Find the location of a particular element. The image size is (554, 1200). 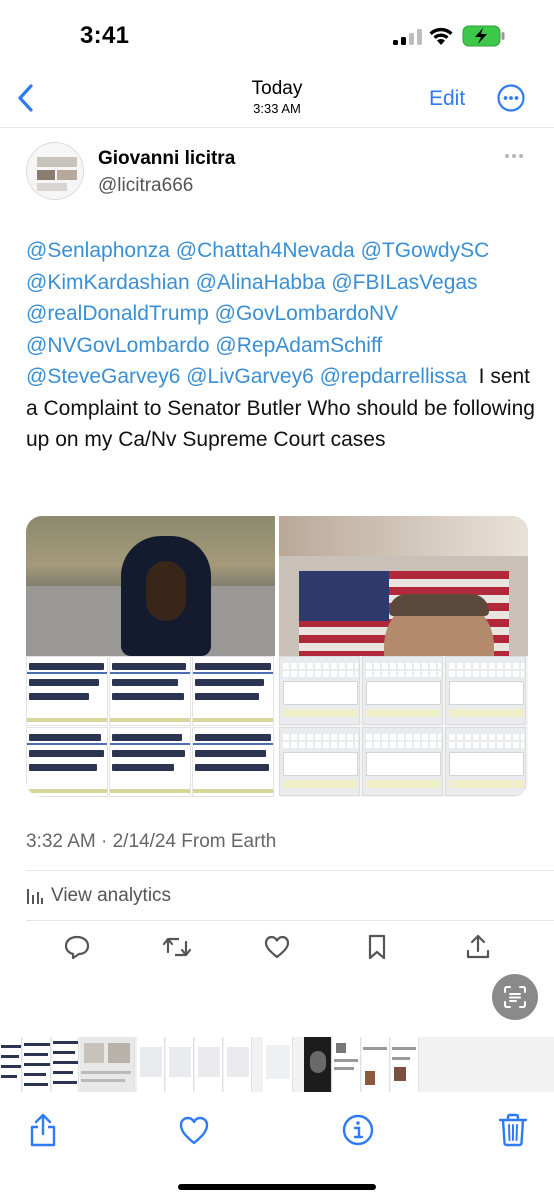

live-text-button is located at coordinates (515, 997).